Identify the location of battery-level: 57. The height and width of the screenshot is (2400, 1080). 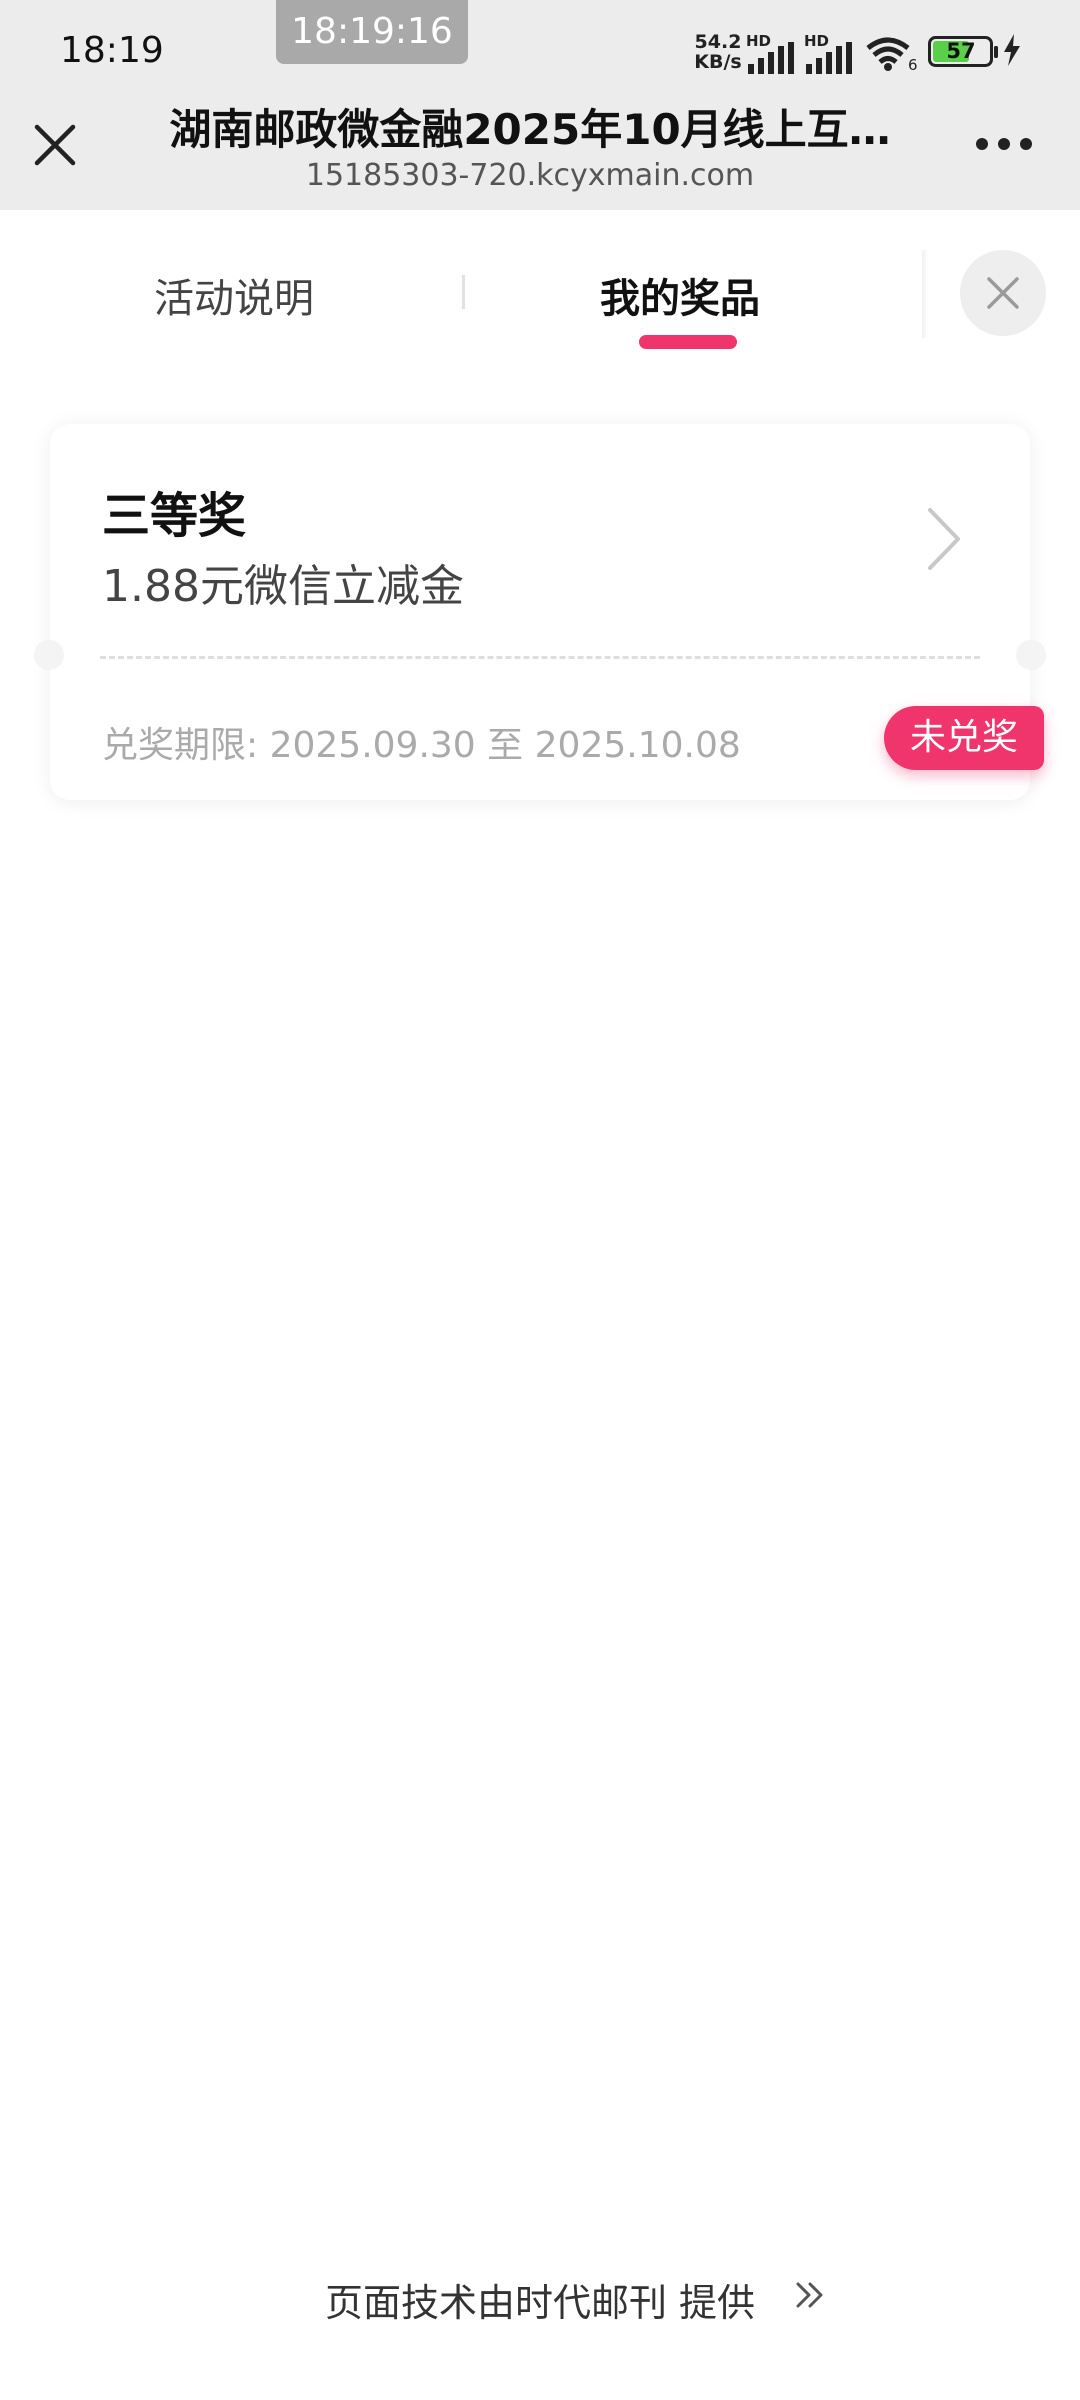
(961, 51).